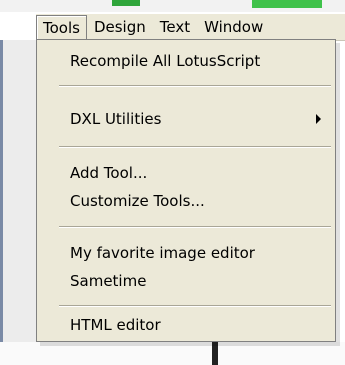 The width and height of the screenshot is (345, 365). What do you see at coordinates (186, 325) in the screenshot?
I see `html-editor-item: HTML editor` at bounding box center [186, 325].